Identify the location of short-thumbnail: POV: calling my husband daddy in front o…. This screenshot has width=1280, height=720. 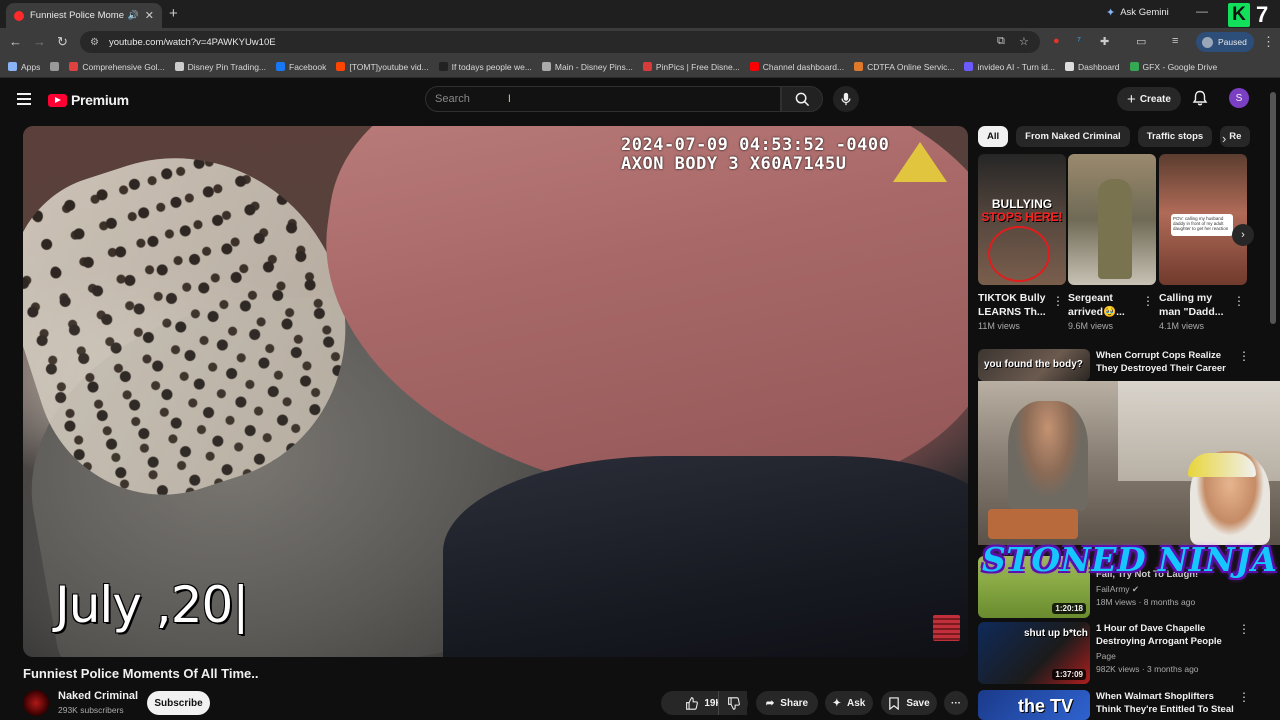
(1203, 219).